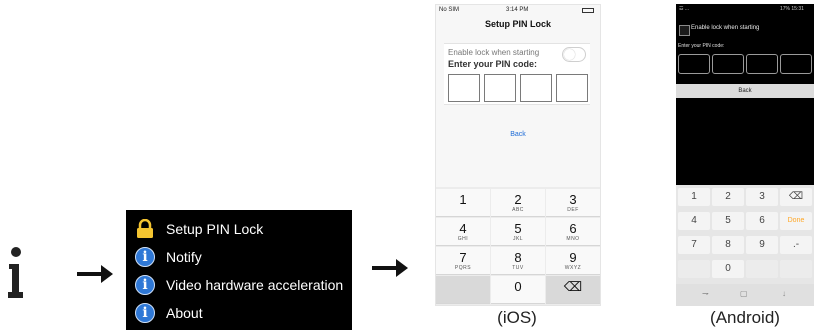 The width and height of the screenshot is (814, 332). I want to click on android-caption: (Android), so click(745, 317).